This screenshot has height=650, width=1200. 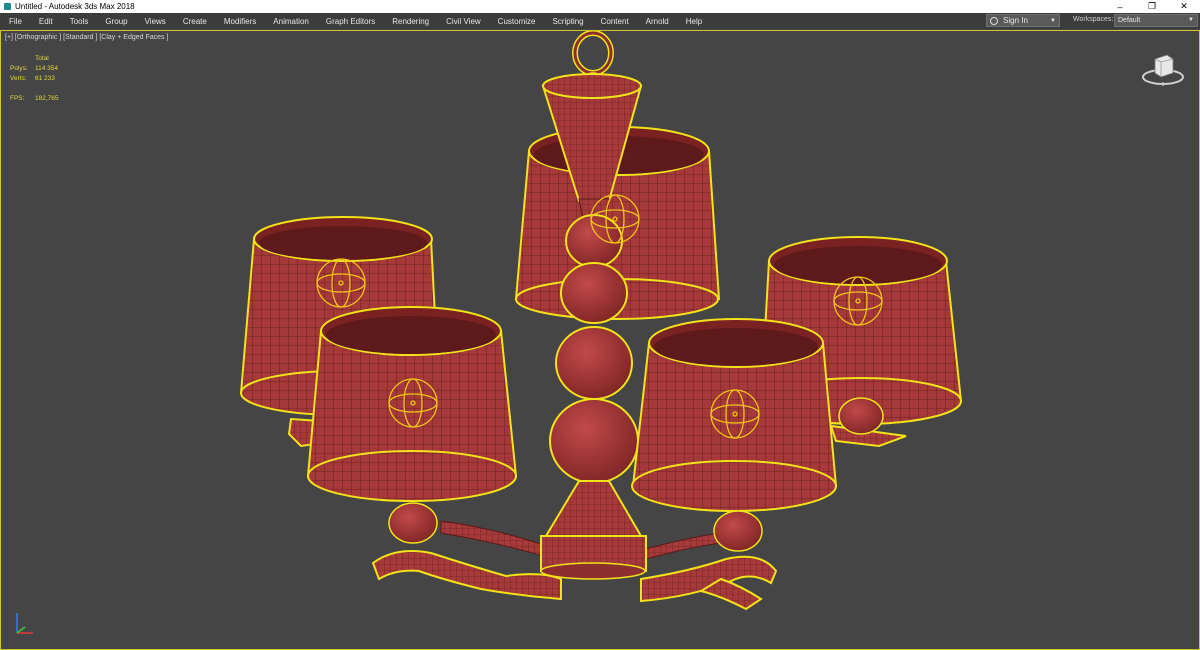 I want to click on menu-edit: Edit, so click(x=45, y=21).